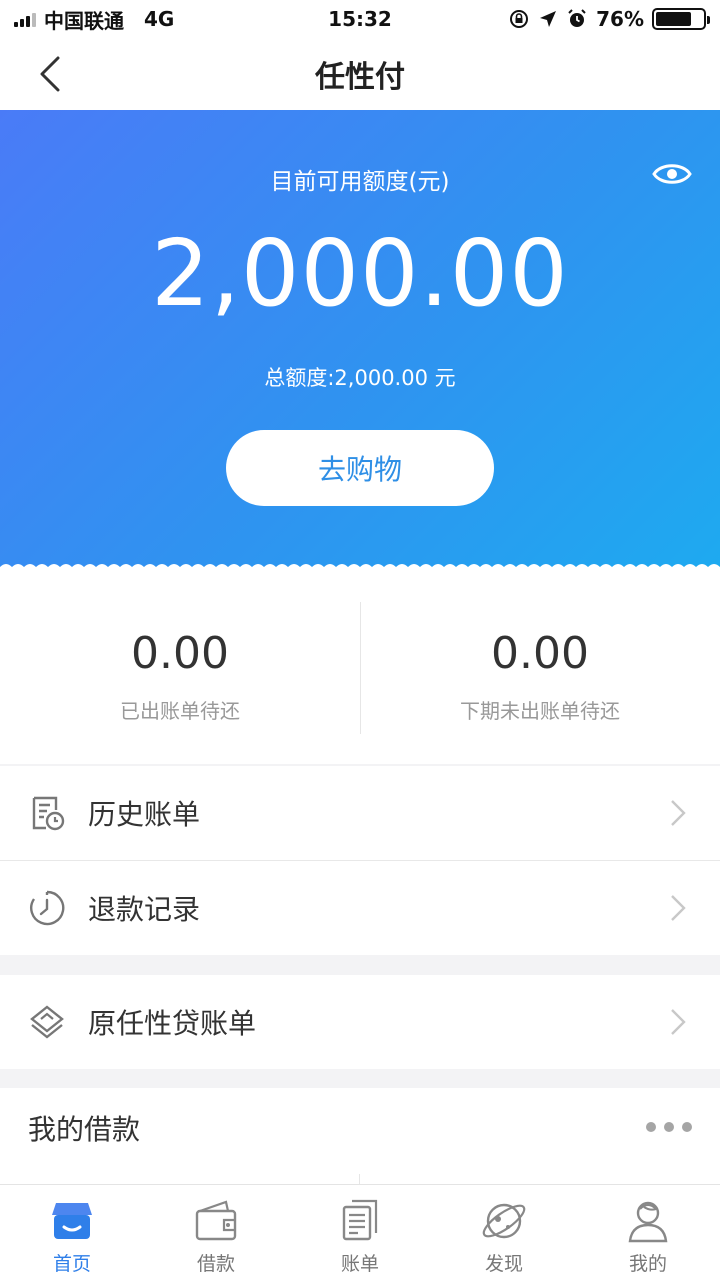 This screenshot has height=1280, width=720. I want to click on billed-due: 0.00 已出账单待还, so click(180, 668).